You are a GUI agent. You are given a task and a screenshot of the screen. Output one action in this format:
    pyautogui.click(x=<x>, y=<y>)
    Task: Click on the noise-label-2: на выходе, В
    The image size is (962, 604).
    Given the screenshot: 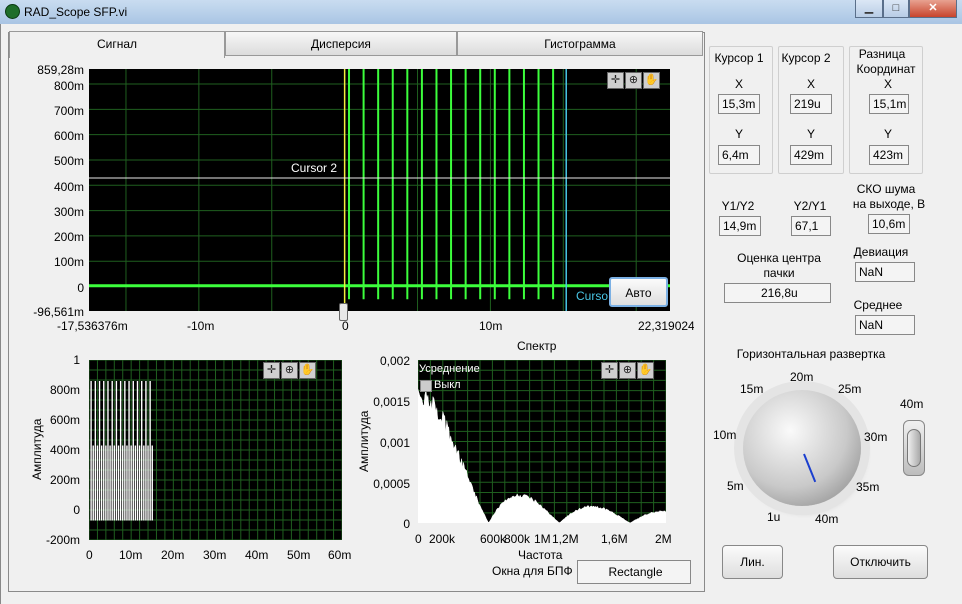 What is the action you would take?
    pyautogui.click(x=889, y=204)
    